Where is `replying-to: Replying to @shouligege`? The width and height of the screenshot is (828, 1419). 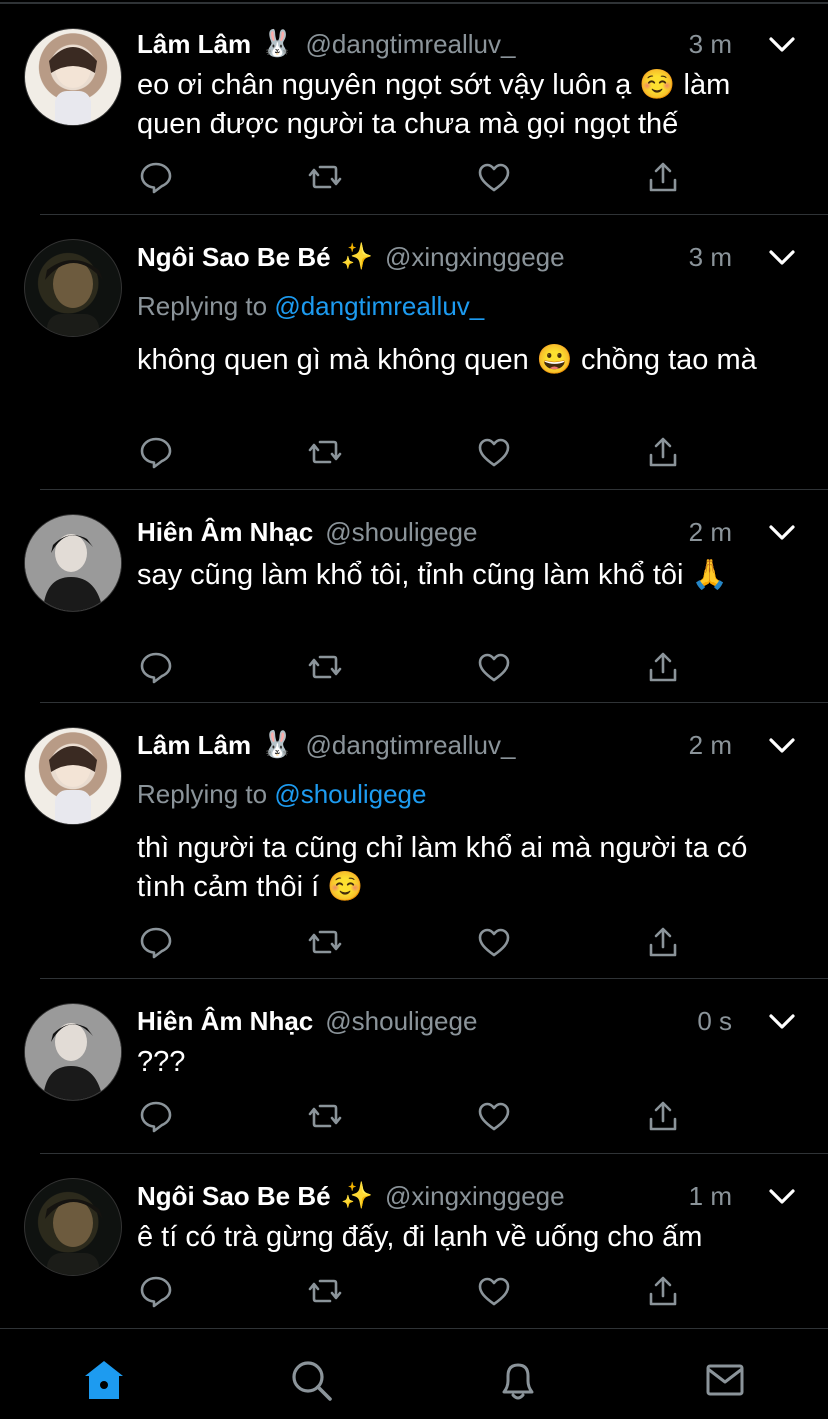
replying-to: Replying to @shouligege is located at coordinates (281, 794).